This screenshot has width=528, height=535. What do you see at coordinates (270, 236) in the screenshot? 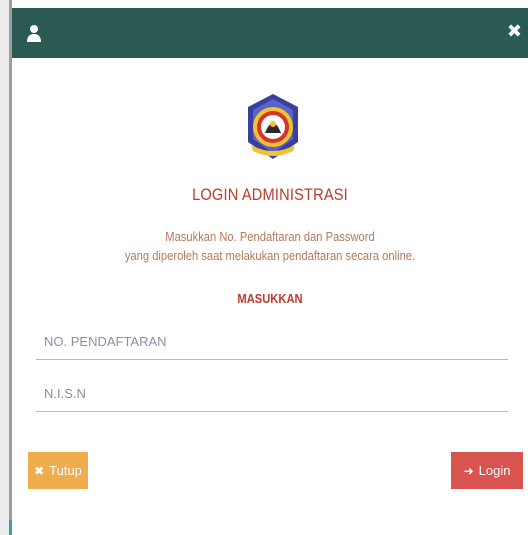
I see `instruction-line-1: Masukkan No. Pendaftaran dan Password` at bounding box center [270, 236].